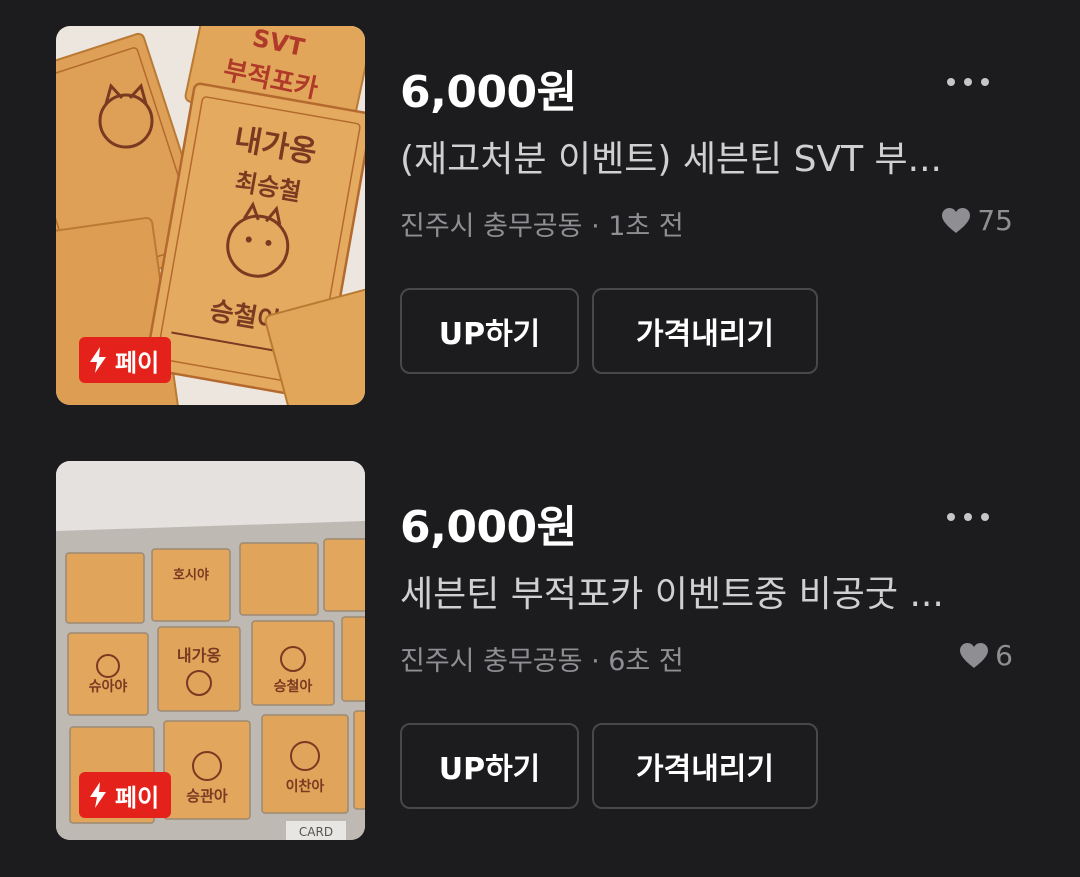 Image resolution: width=1080 pixels, height=877 pixels. I want to click on thumb-text: 이찬아, so click(305, 786).